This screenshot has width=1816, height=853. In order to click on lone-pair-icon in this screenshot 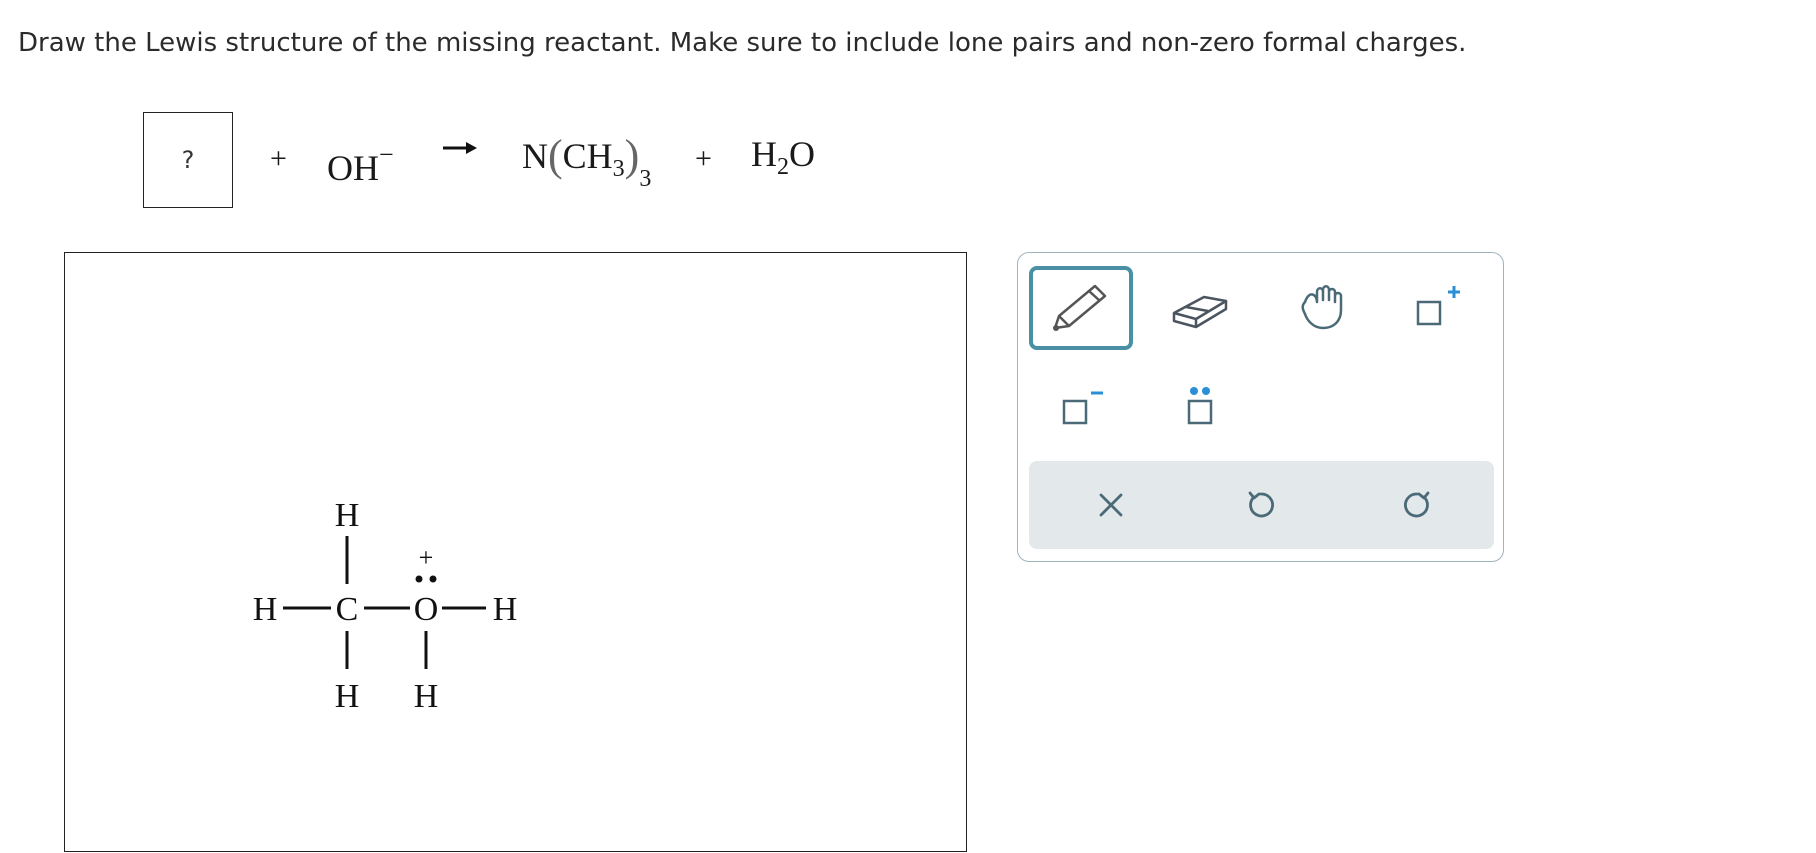, I will do `click(1200, 406)`.